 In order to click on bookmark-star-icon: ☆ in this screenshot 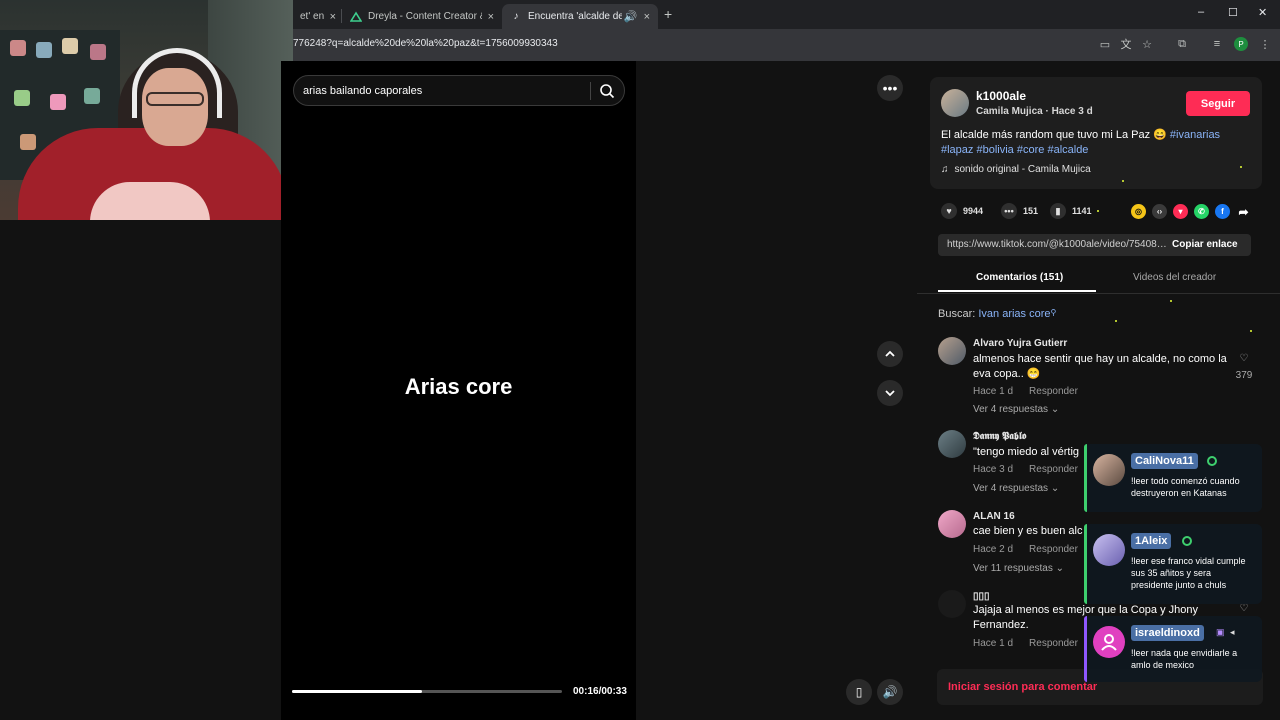, I will do `click(1147, 44)`.